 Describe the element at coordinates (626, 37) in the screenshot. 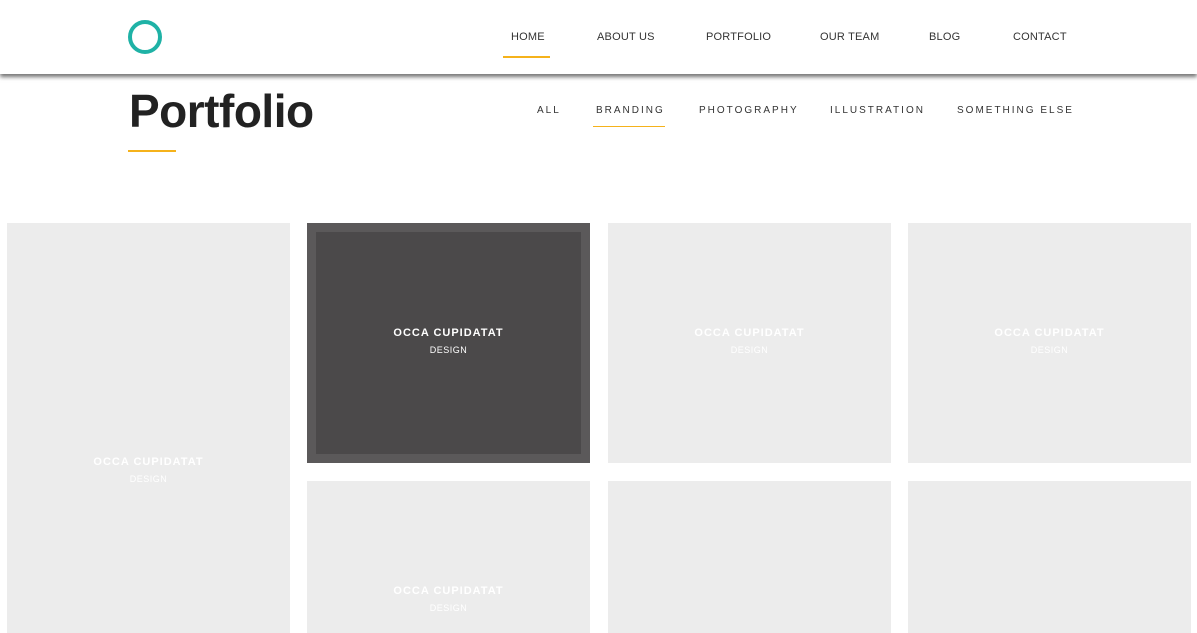

I see `nav-item-about-us: ABOUT US` at that location.